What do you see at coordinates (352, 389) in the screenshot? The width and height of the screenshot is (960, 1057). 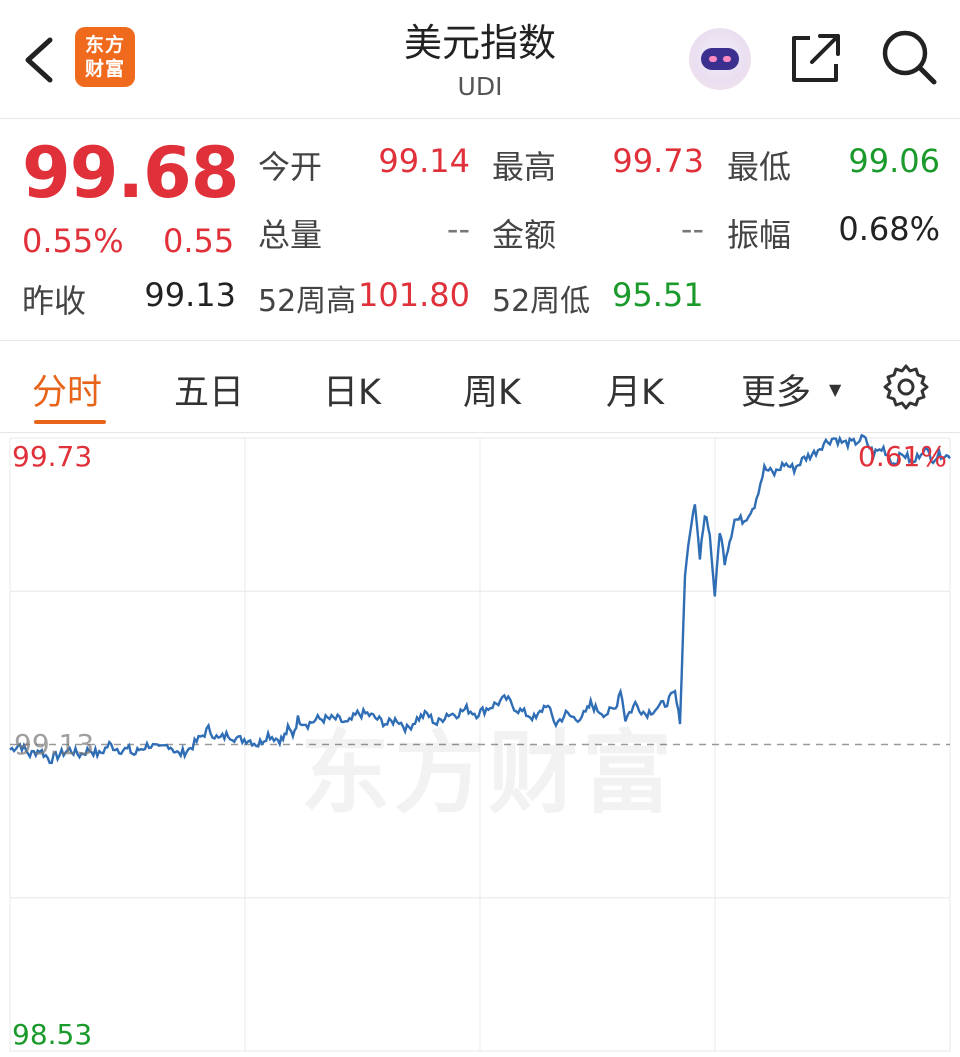 I see `tab-day-k: 日K` at bounding box center [352, 389].